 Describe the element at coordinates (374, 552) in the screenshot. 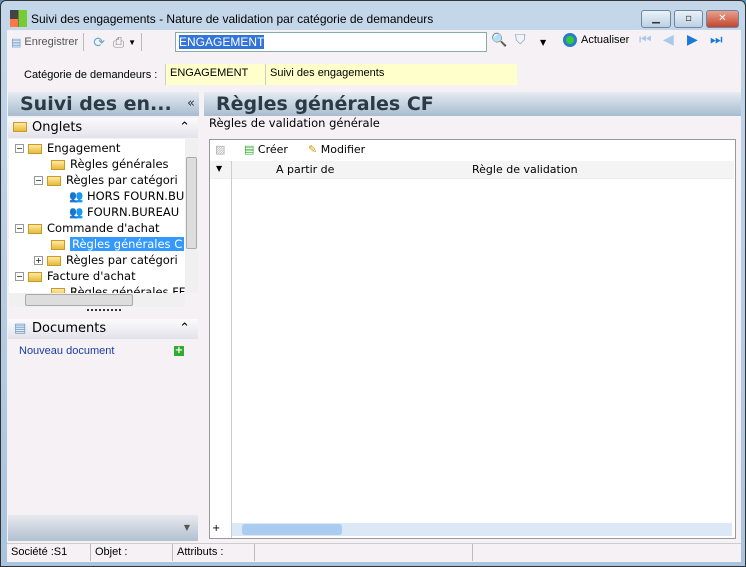

I see `status-bar: Société :S1 Objet : Attributs :` at that location.